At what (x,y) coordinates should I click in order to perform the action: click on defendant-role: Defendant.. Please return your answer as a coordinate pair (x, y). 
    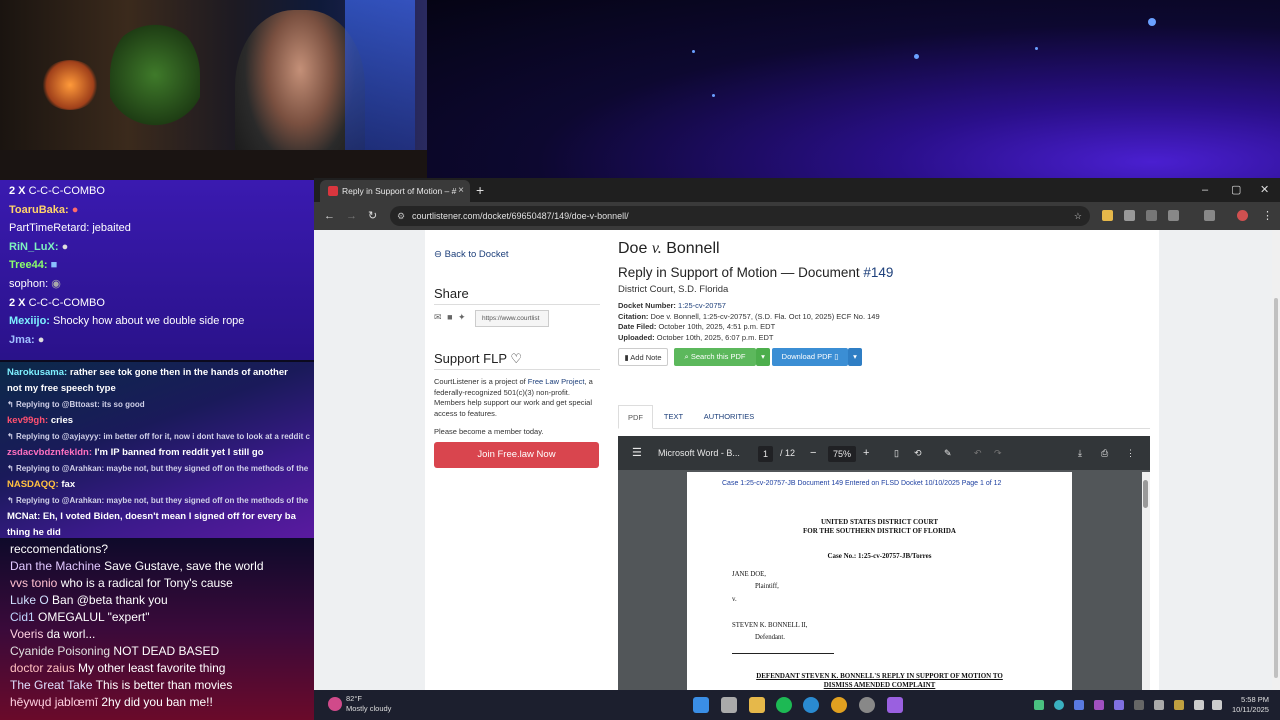
    Looking at the image, I should click on (770, 637).